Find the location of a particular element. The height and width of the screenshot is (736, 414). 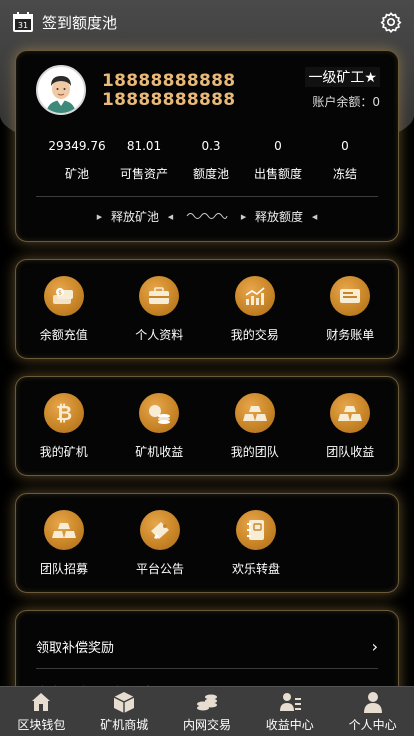

menu-label: 团队招募 is located at coordinates (63, 569).